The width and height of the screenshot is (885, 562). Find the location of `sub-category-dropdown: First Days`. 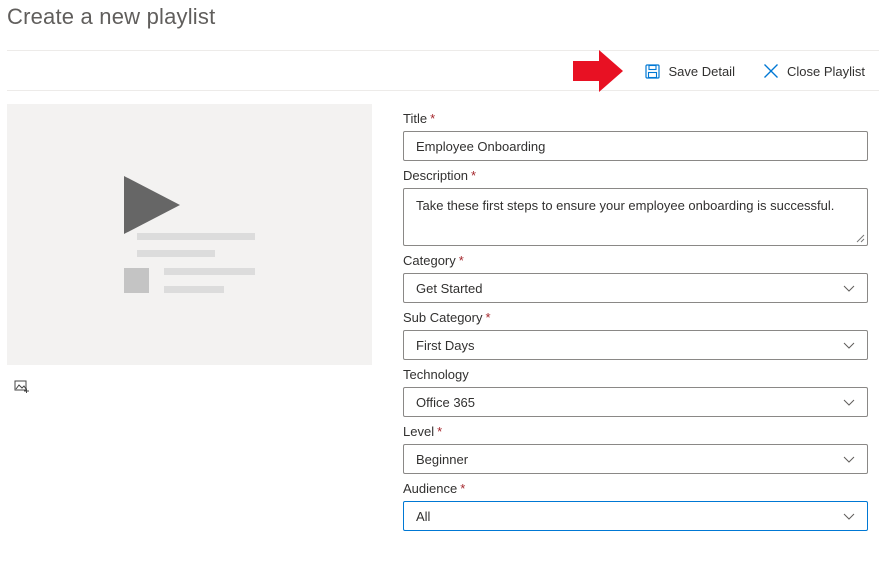

sub-category-dropdown: First Days is located at coordinates (635, 345).